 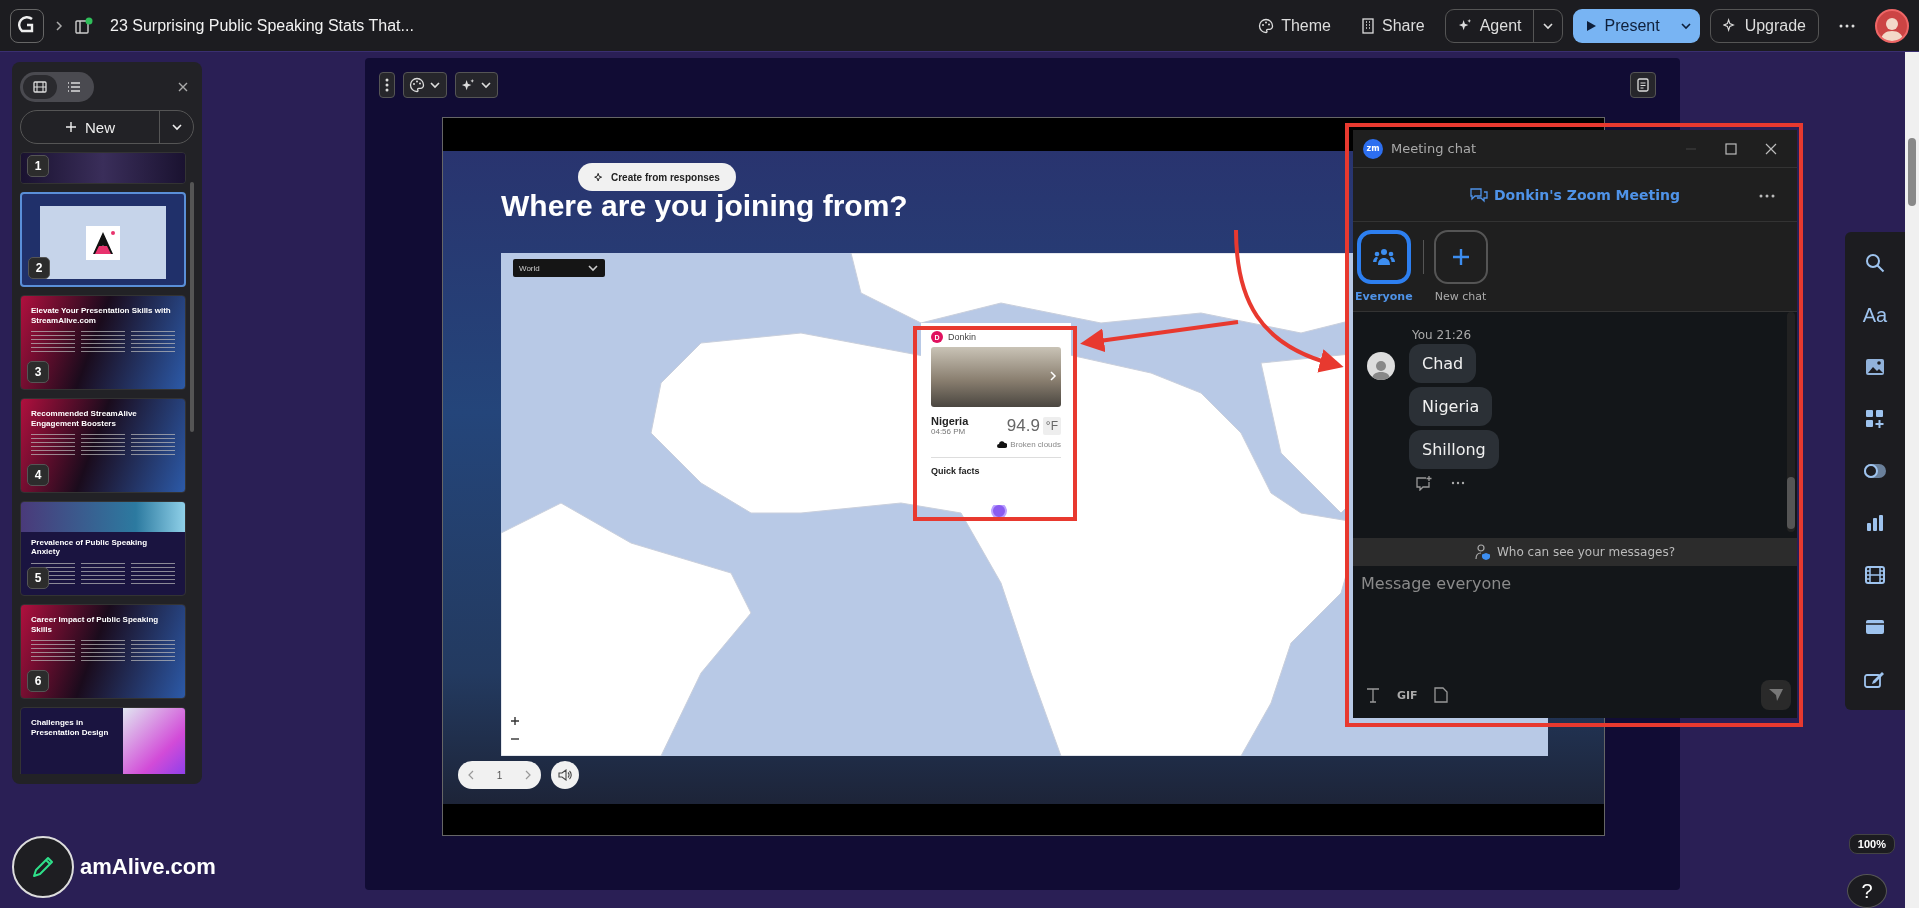 I want to click on reply-button, so click(x=1424, y=483).